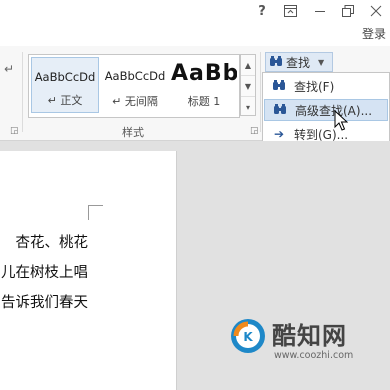 This screenshot has height=390, width=390. I want to click on close-icon, so click(376, 11).